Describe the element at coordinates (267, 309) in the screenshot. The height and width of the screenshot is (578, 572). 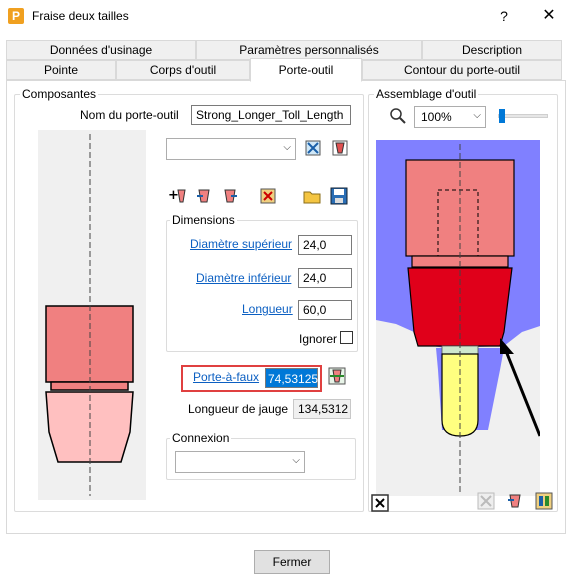
I see `longueur-link: Longueur` at that location.